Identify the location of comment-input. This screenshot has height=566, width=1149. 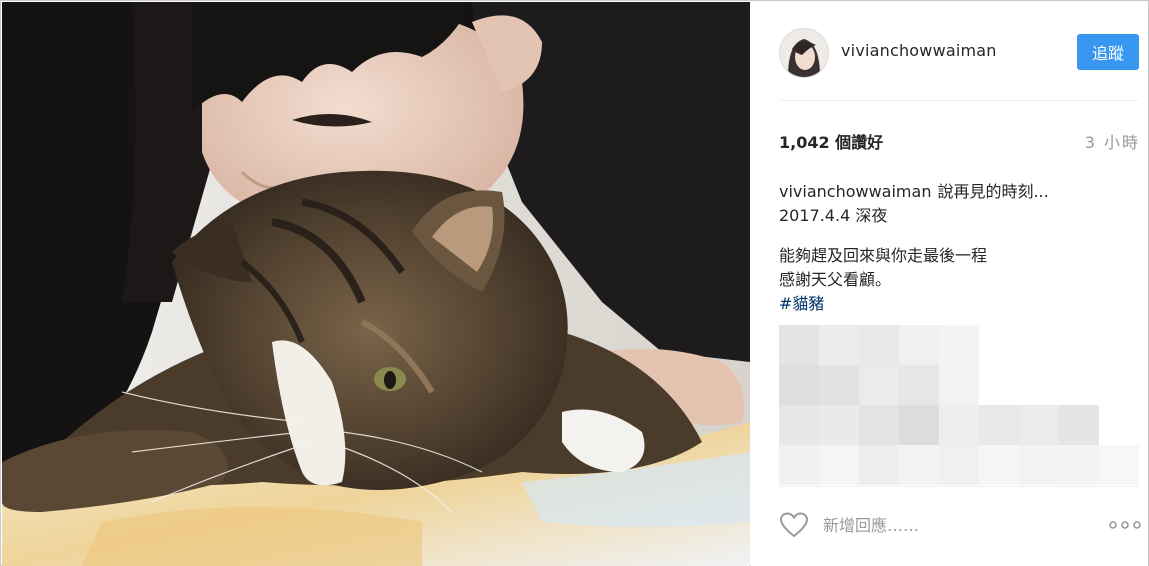
(958, 525).